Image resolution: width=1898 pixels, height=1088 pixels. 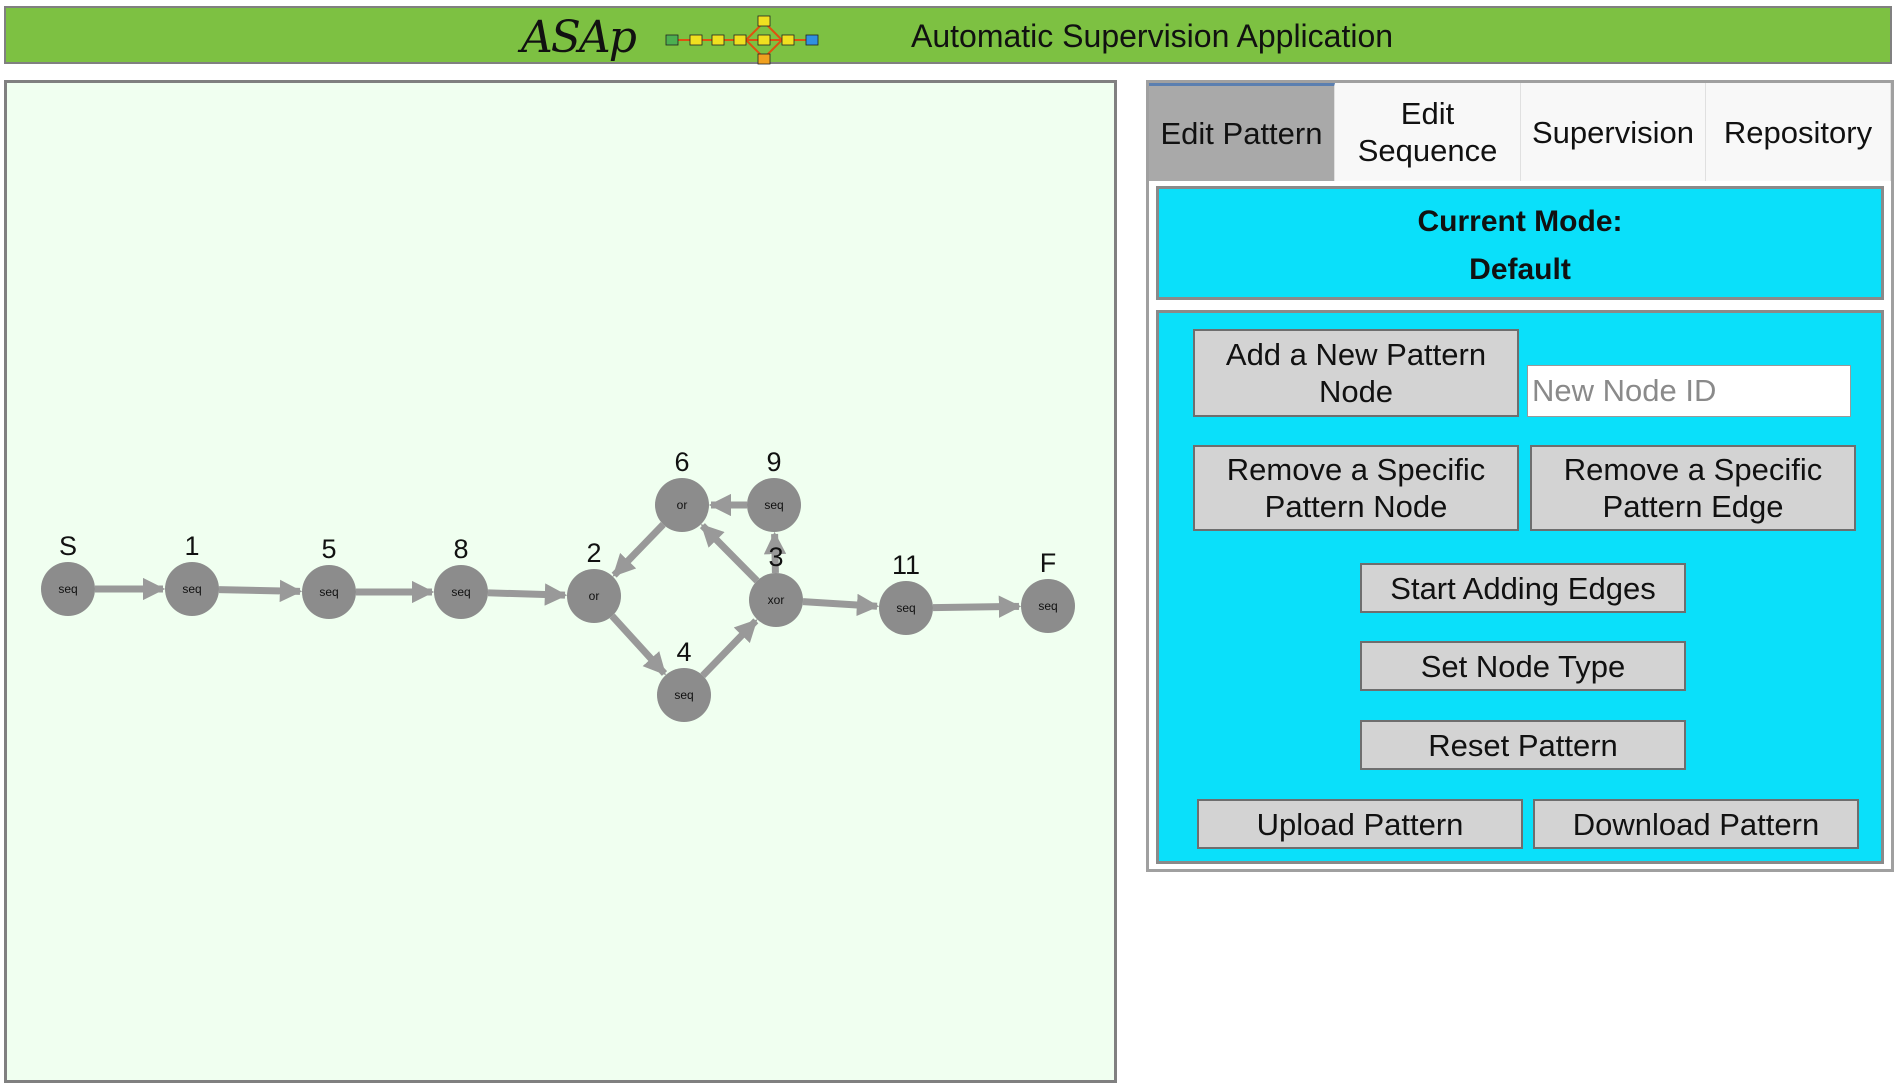 What do you see at coordinates (1696, 824) in the screenshot?
I see `download-pattern-button: Download Pattern` at bounding box center [1696, 824].